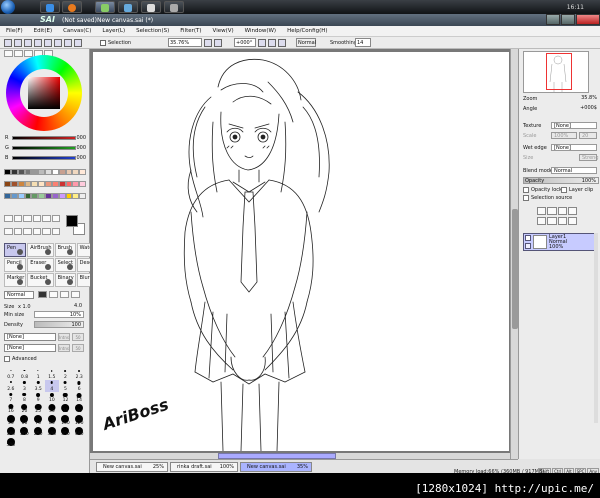 This screenshot has width=600, height=498. Describe the element at coordinates (262, 43) in the screenshot. I see `rotate-left-icon` at that location.